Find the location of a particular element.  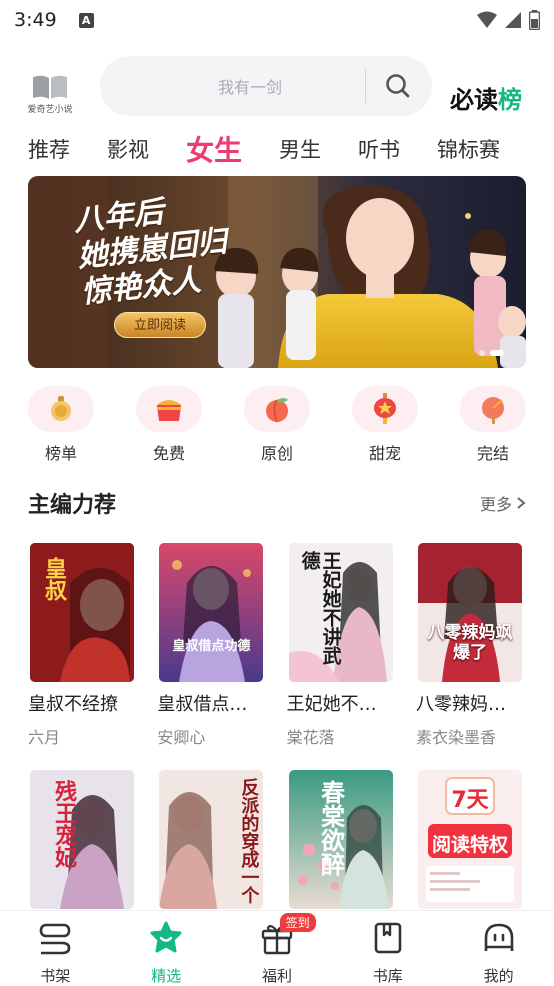

book-cover: 春棠欲醉 is located at coordinates (340, 839).